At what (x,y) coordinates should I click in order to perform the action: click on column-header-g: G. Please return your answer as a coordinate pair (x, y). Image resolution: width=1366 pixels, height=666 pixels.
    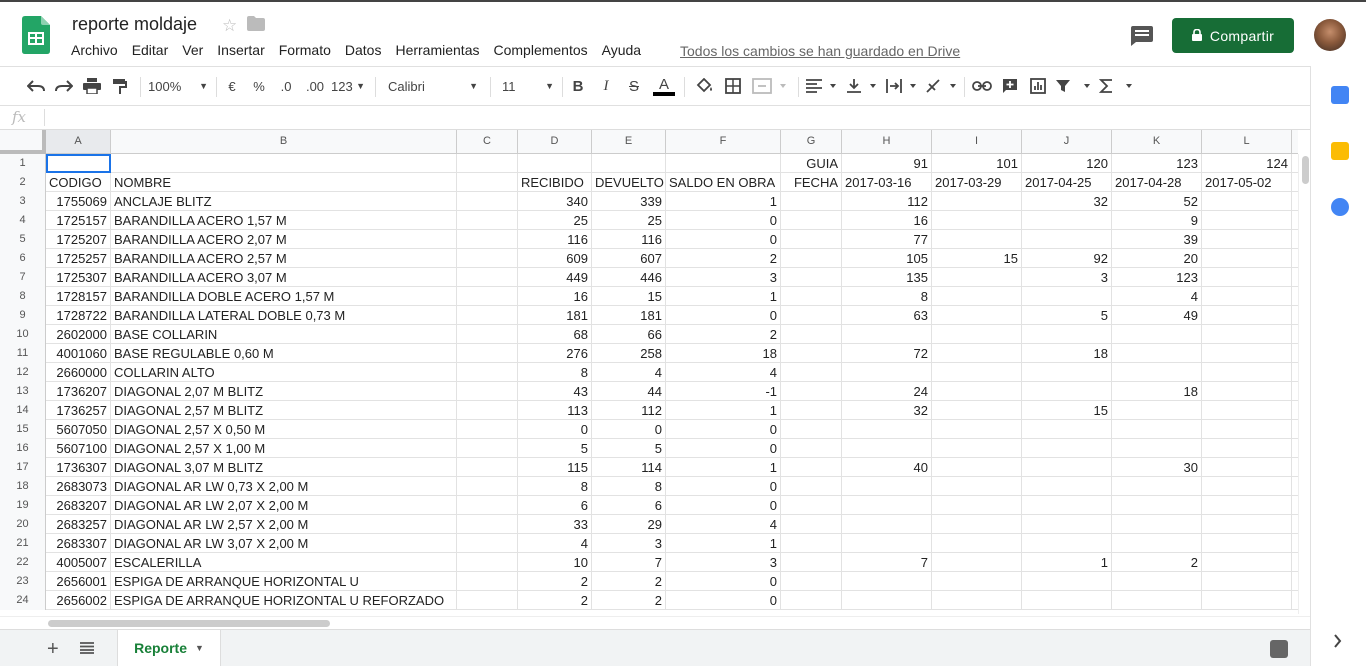
    Looking at the image, I should click on (811, 141).